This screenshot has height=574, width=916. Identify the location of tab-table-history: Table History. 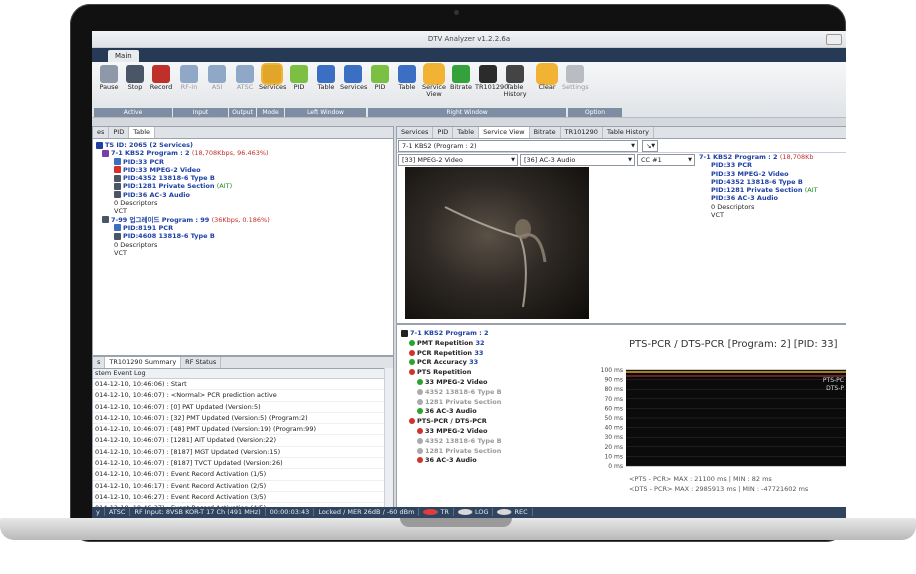
(628, 132).